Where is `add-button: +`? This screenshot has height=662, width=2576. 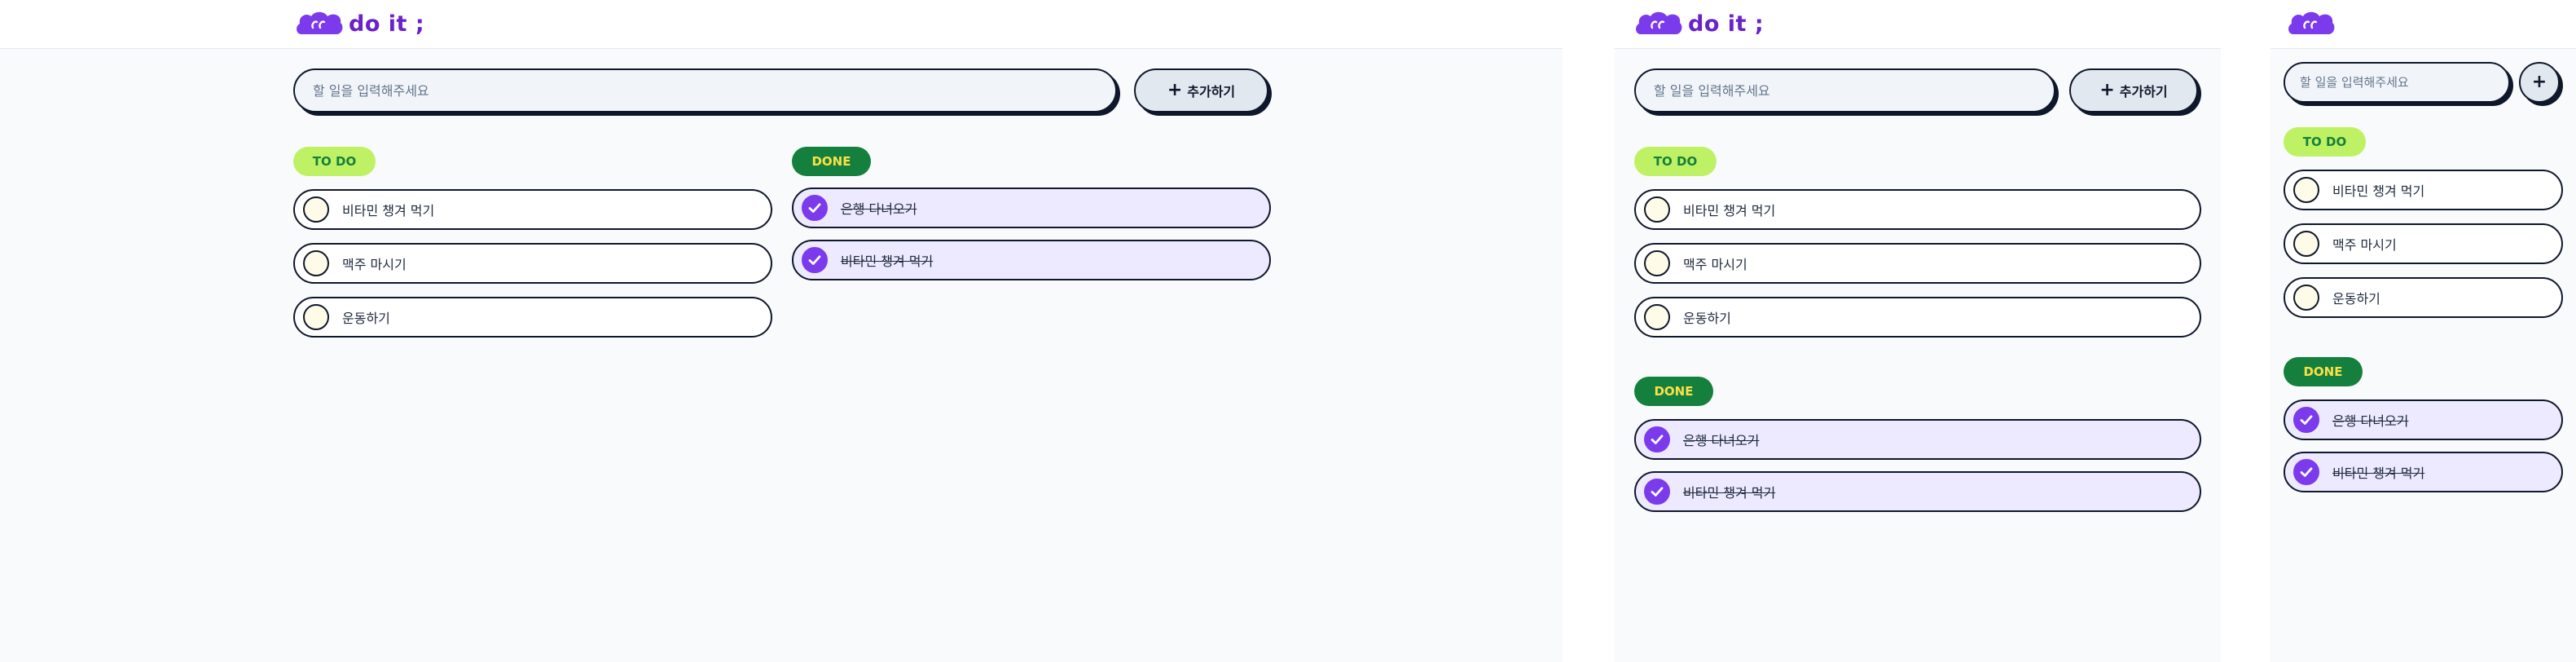
add-button: + is located at coordinates (2539, 82).